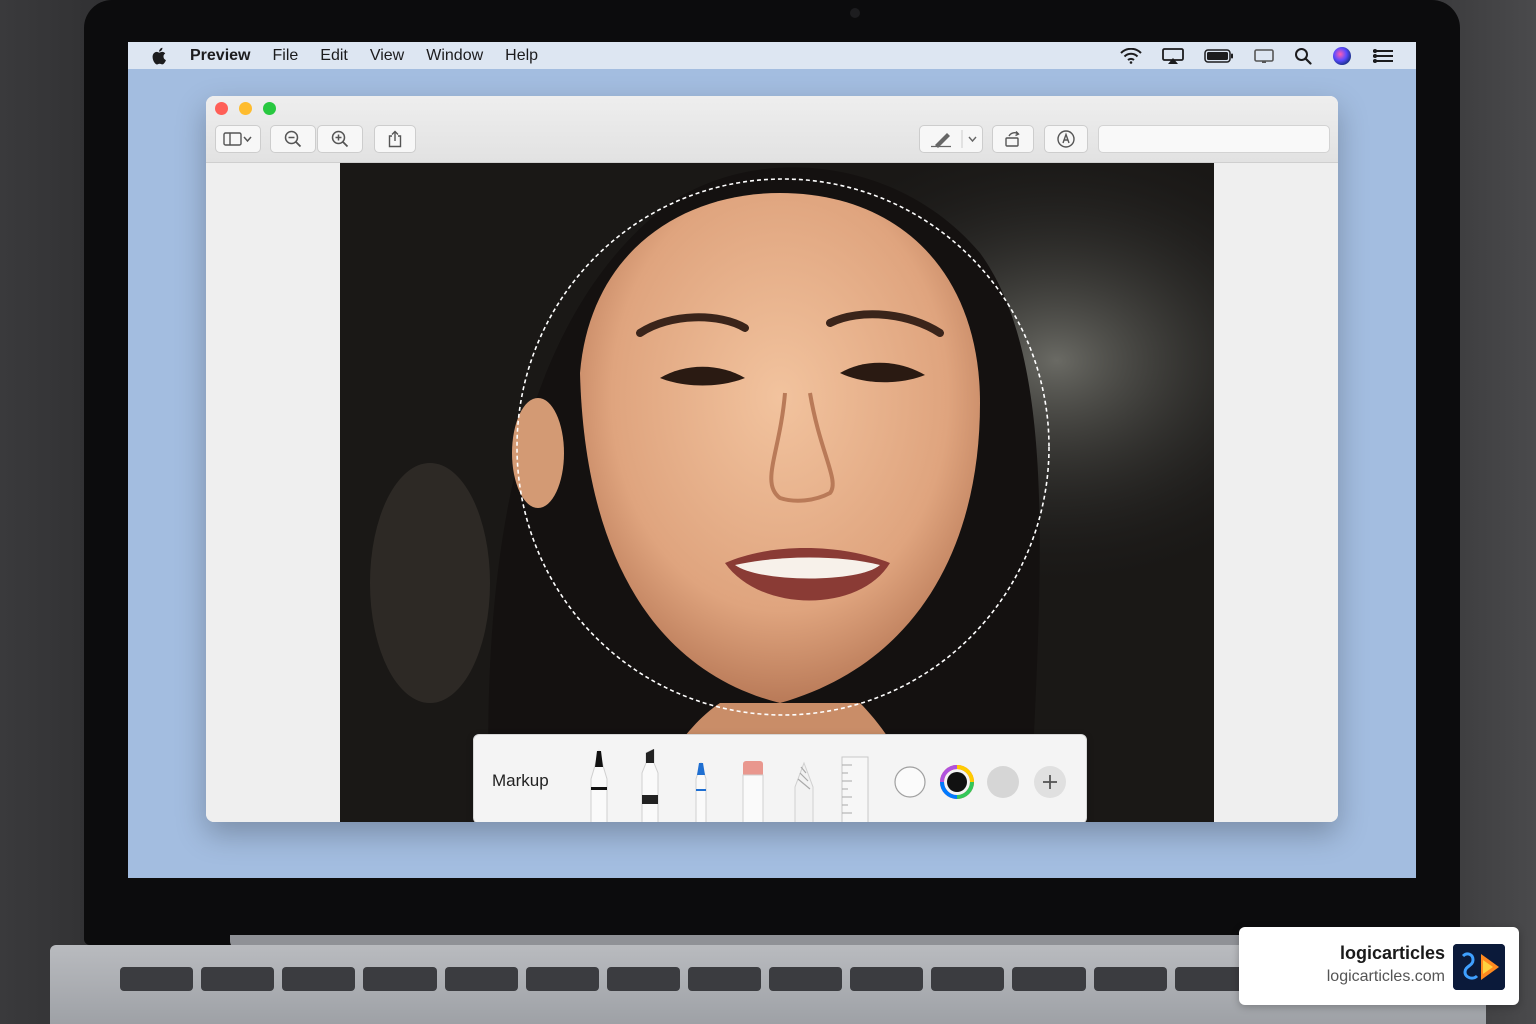 This screenshot has height=1024, width=1536. Describe the element at coordinates (273, 492) in the screenshot. I see `left-margin` at that location.